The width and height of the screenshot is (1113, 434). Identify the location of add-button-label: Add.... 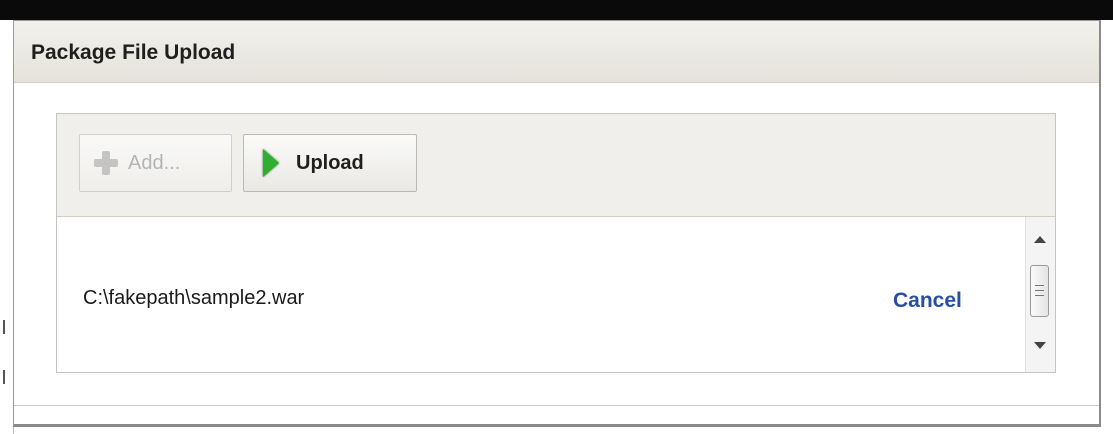
(154, 162).